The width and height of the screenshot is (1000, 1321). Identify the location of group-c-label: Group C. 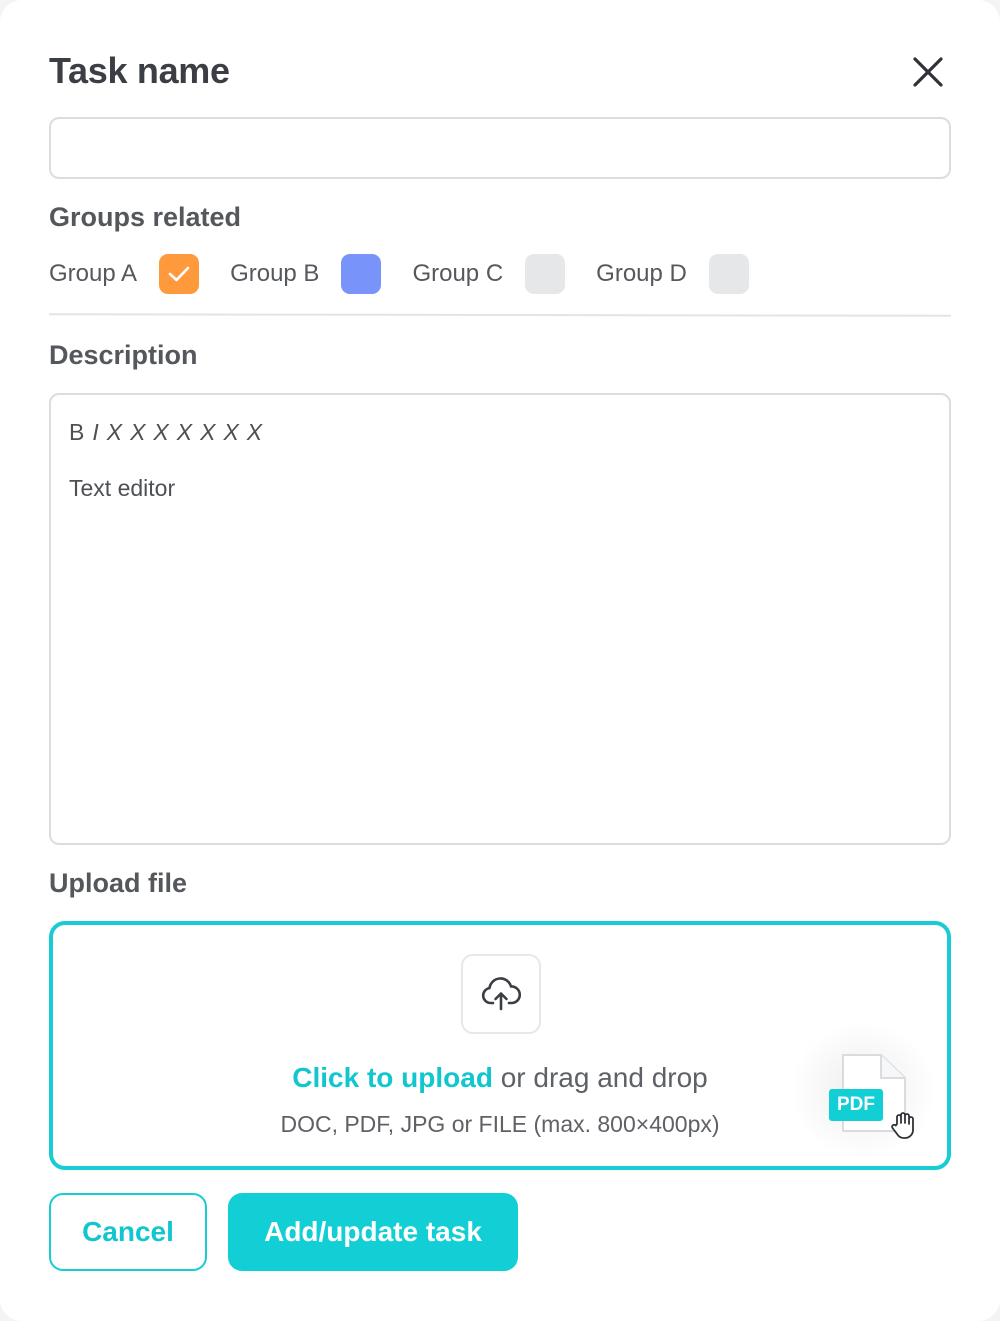
(458, 273).